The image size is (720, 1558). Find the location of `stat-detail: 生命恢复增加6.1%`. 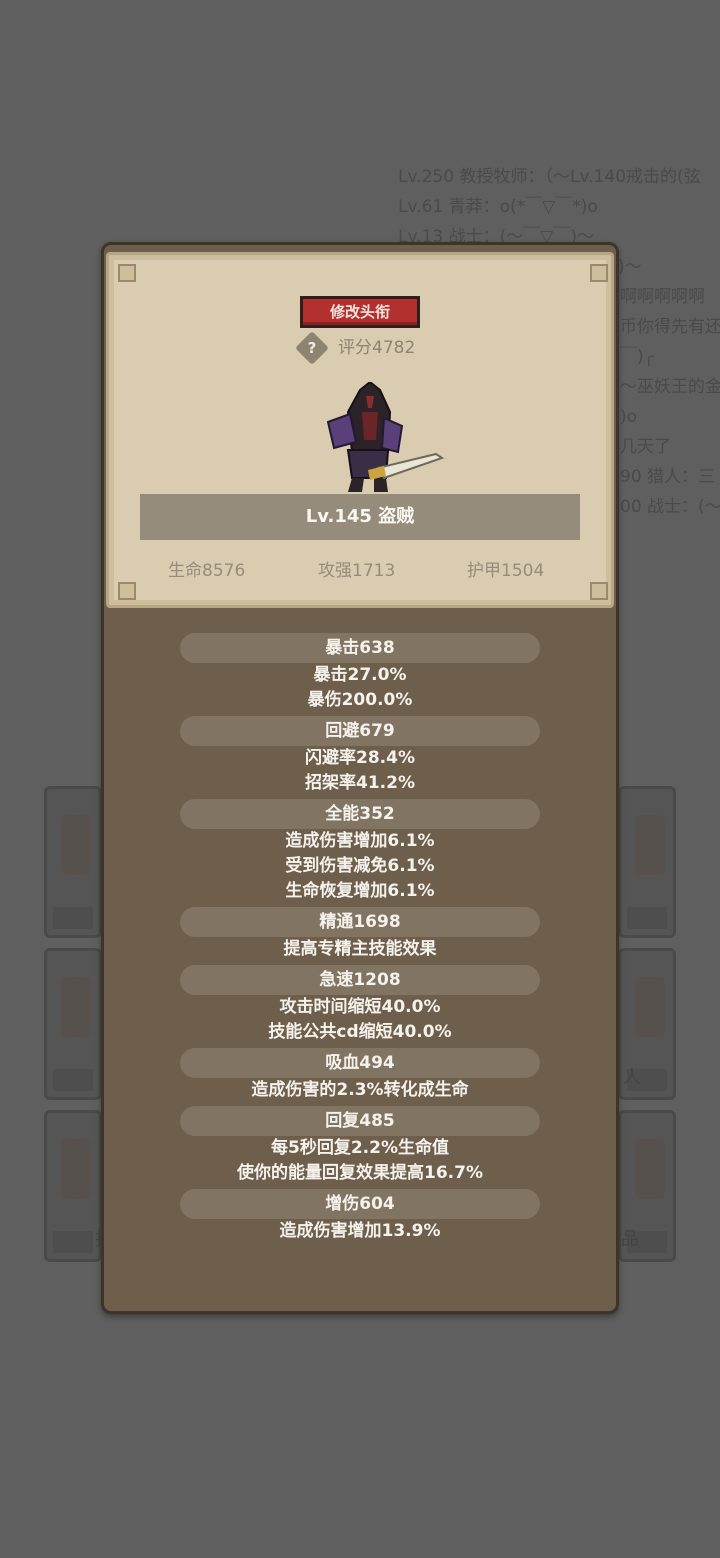

stat-detail: 生命恢复增加6.1% is located at coordinates (360, 891).